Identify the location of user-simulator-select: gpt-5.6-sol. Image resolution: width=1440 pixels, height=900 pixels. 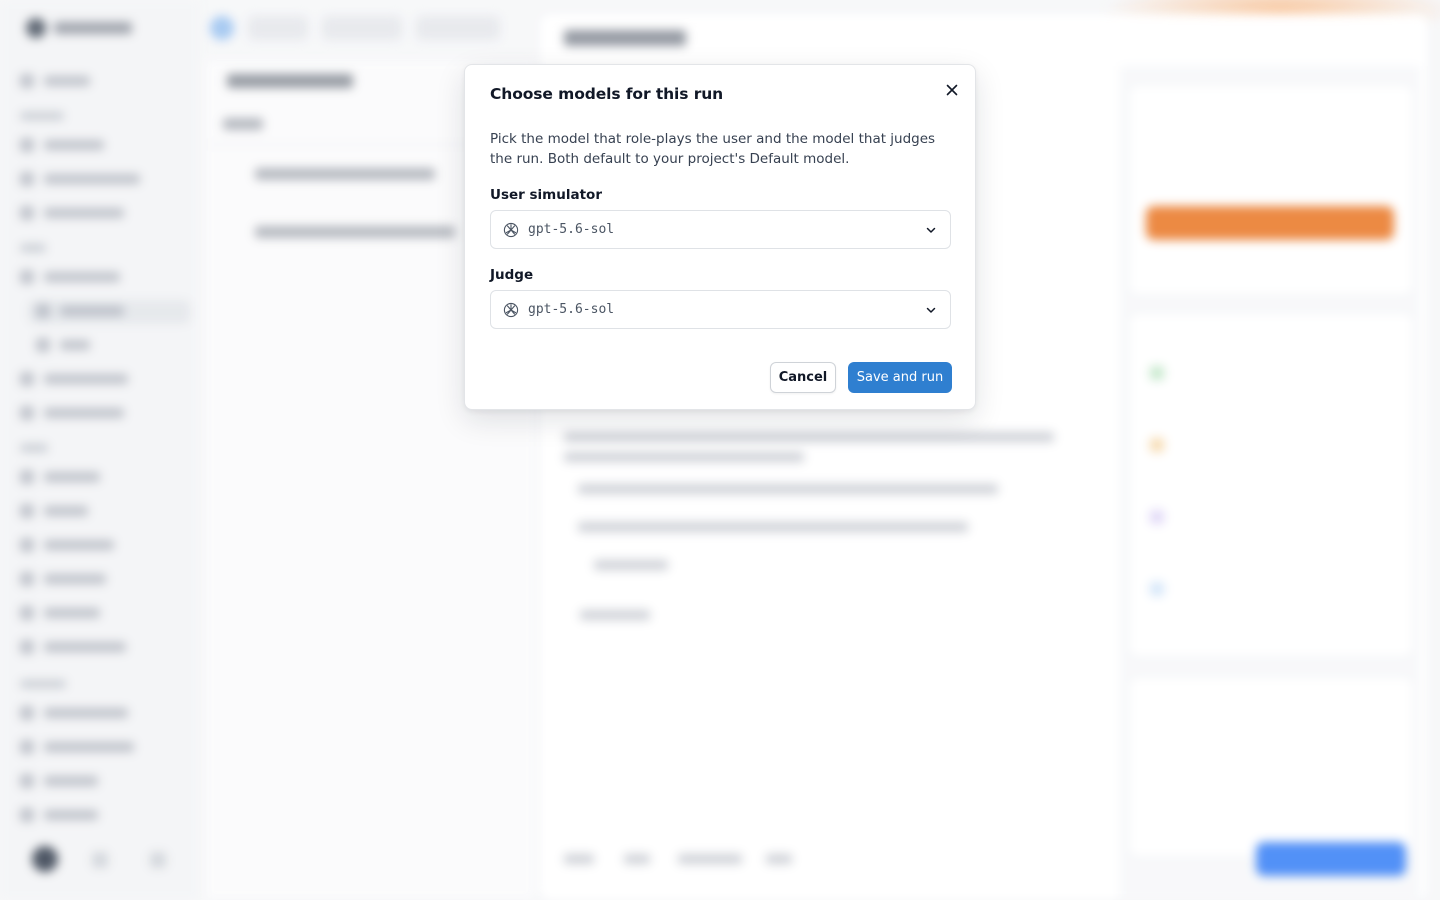
(720, 229).